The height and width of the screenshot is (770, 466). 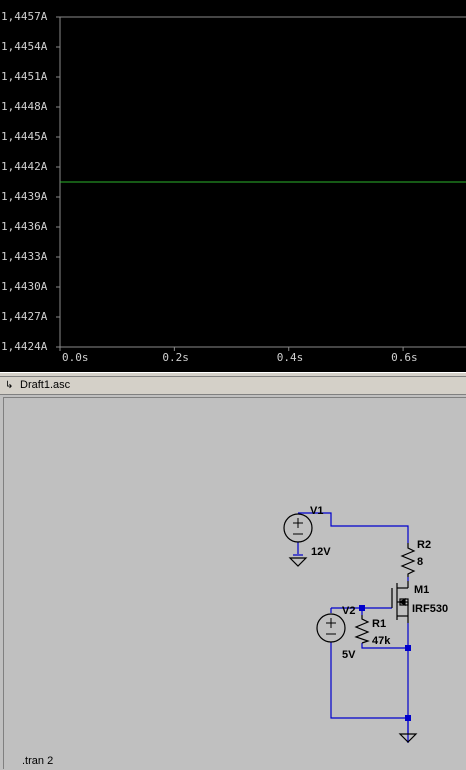 I want to click on m1-mosfet-symbol, so click(x=400, y=602).